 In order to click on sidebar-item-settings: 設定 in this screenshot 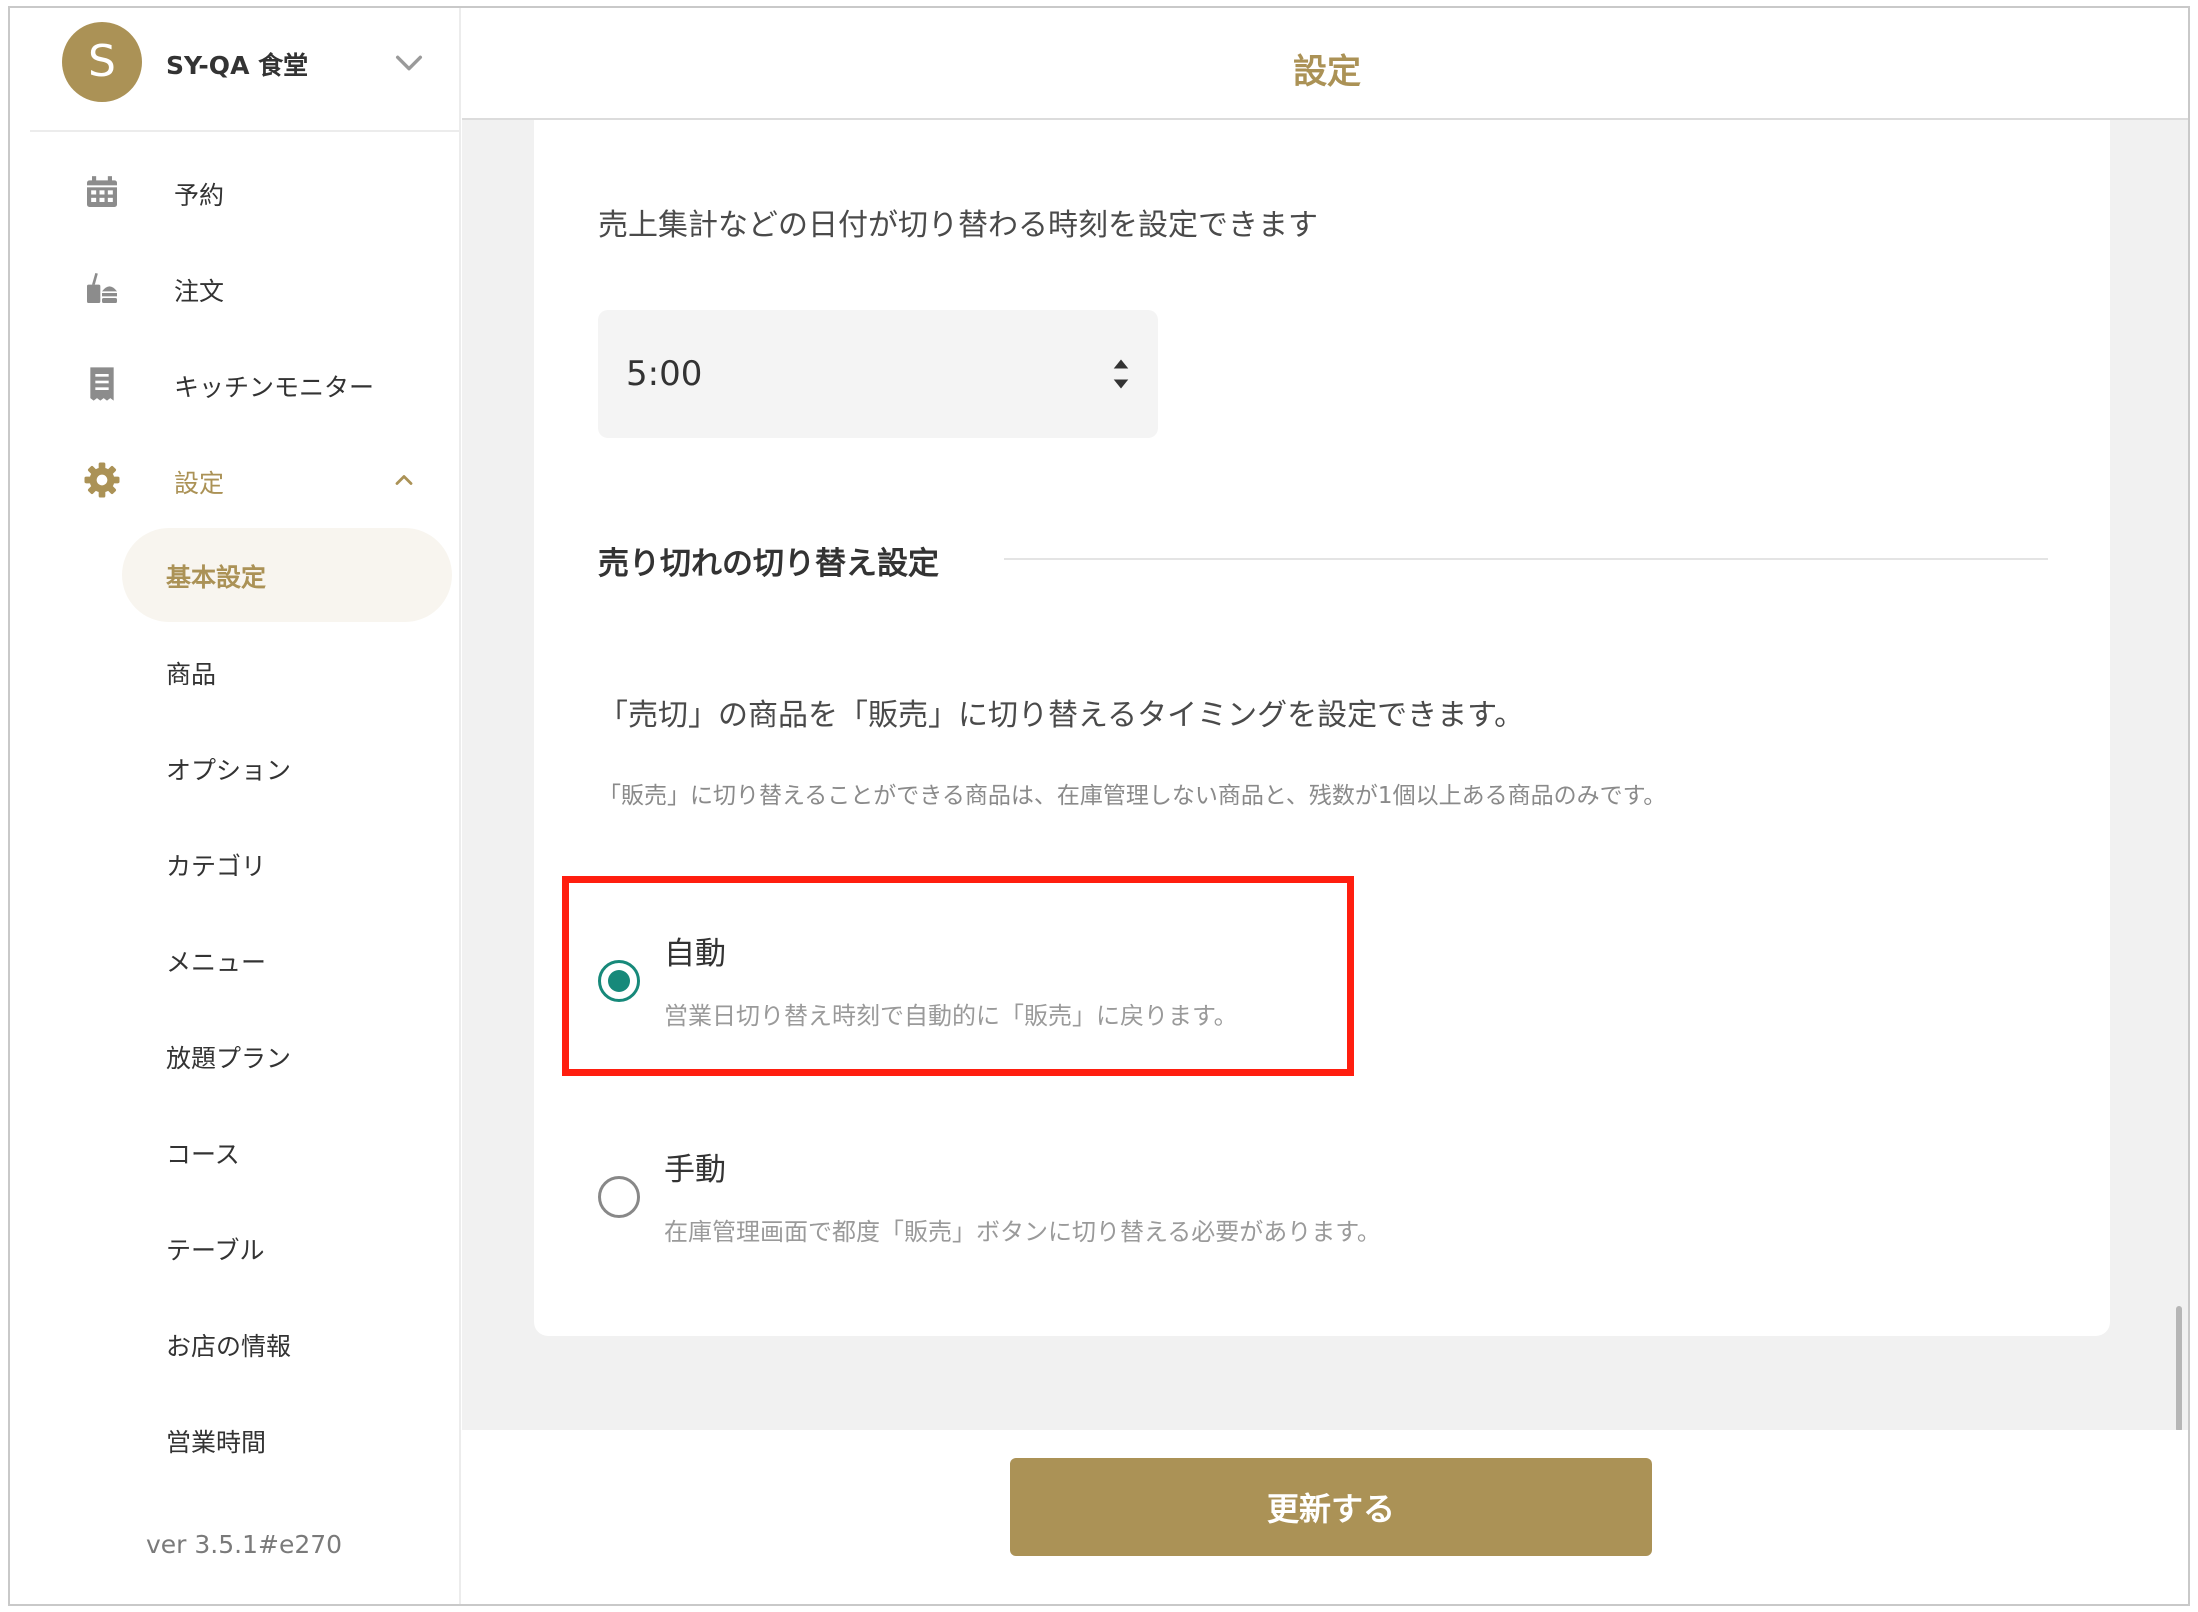, I will do `click(235, 480)`.